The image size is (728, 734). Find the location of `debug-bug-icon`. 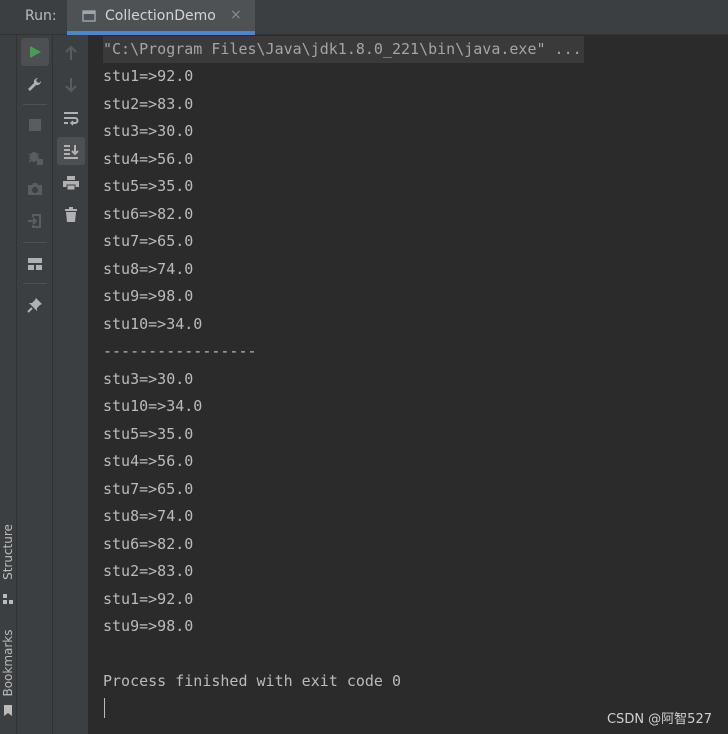

debug-bug-icon is located at coordinates (35, 158).